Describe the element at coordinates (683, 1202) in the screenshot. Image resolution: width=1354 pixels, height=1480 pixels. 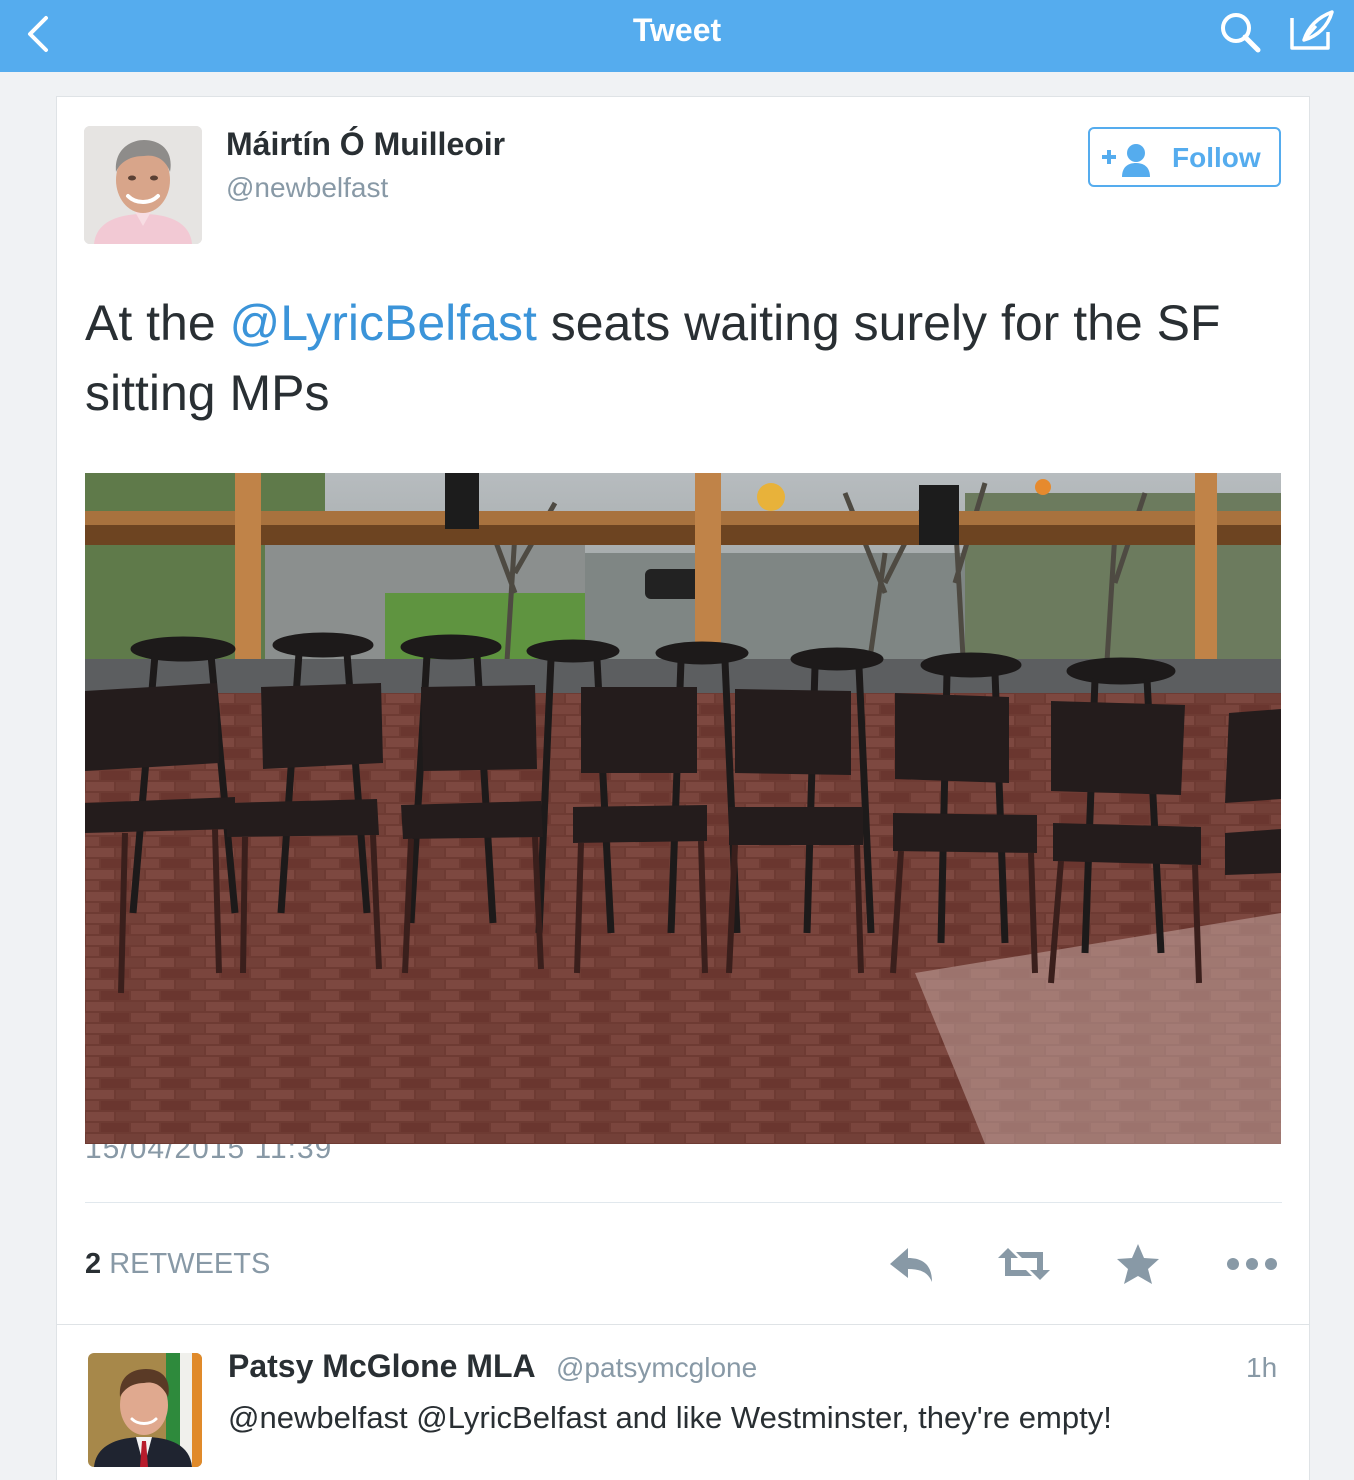
I see `divider` at that location.